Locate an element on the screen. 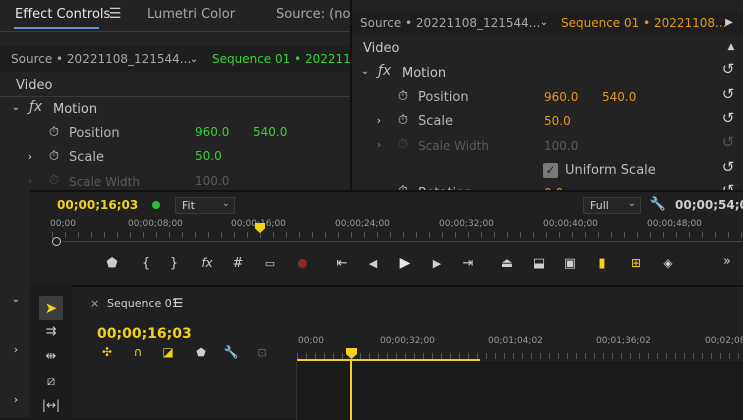 This screenshot has width=743, height=420. zoom-bar is located at coordinates (402, 241).